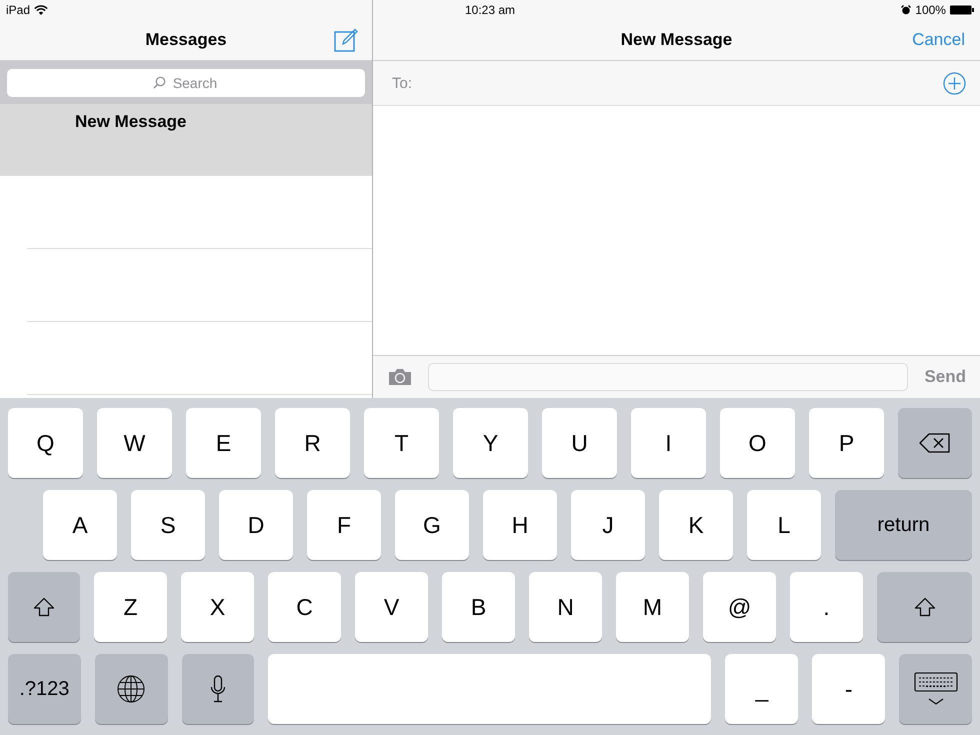 The height and width of the screenshot is (735, 980). I want to click on key: I, so click(668, 443).